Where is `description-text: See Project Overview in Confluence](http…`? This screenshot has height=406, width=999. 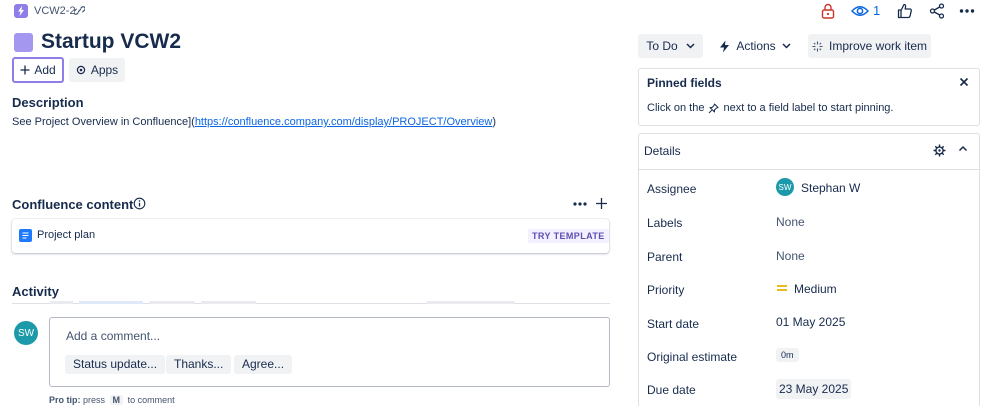 description-text: See Project Overview in Confluence](http… is located at coordinates (254, 122).